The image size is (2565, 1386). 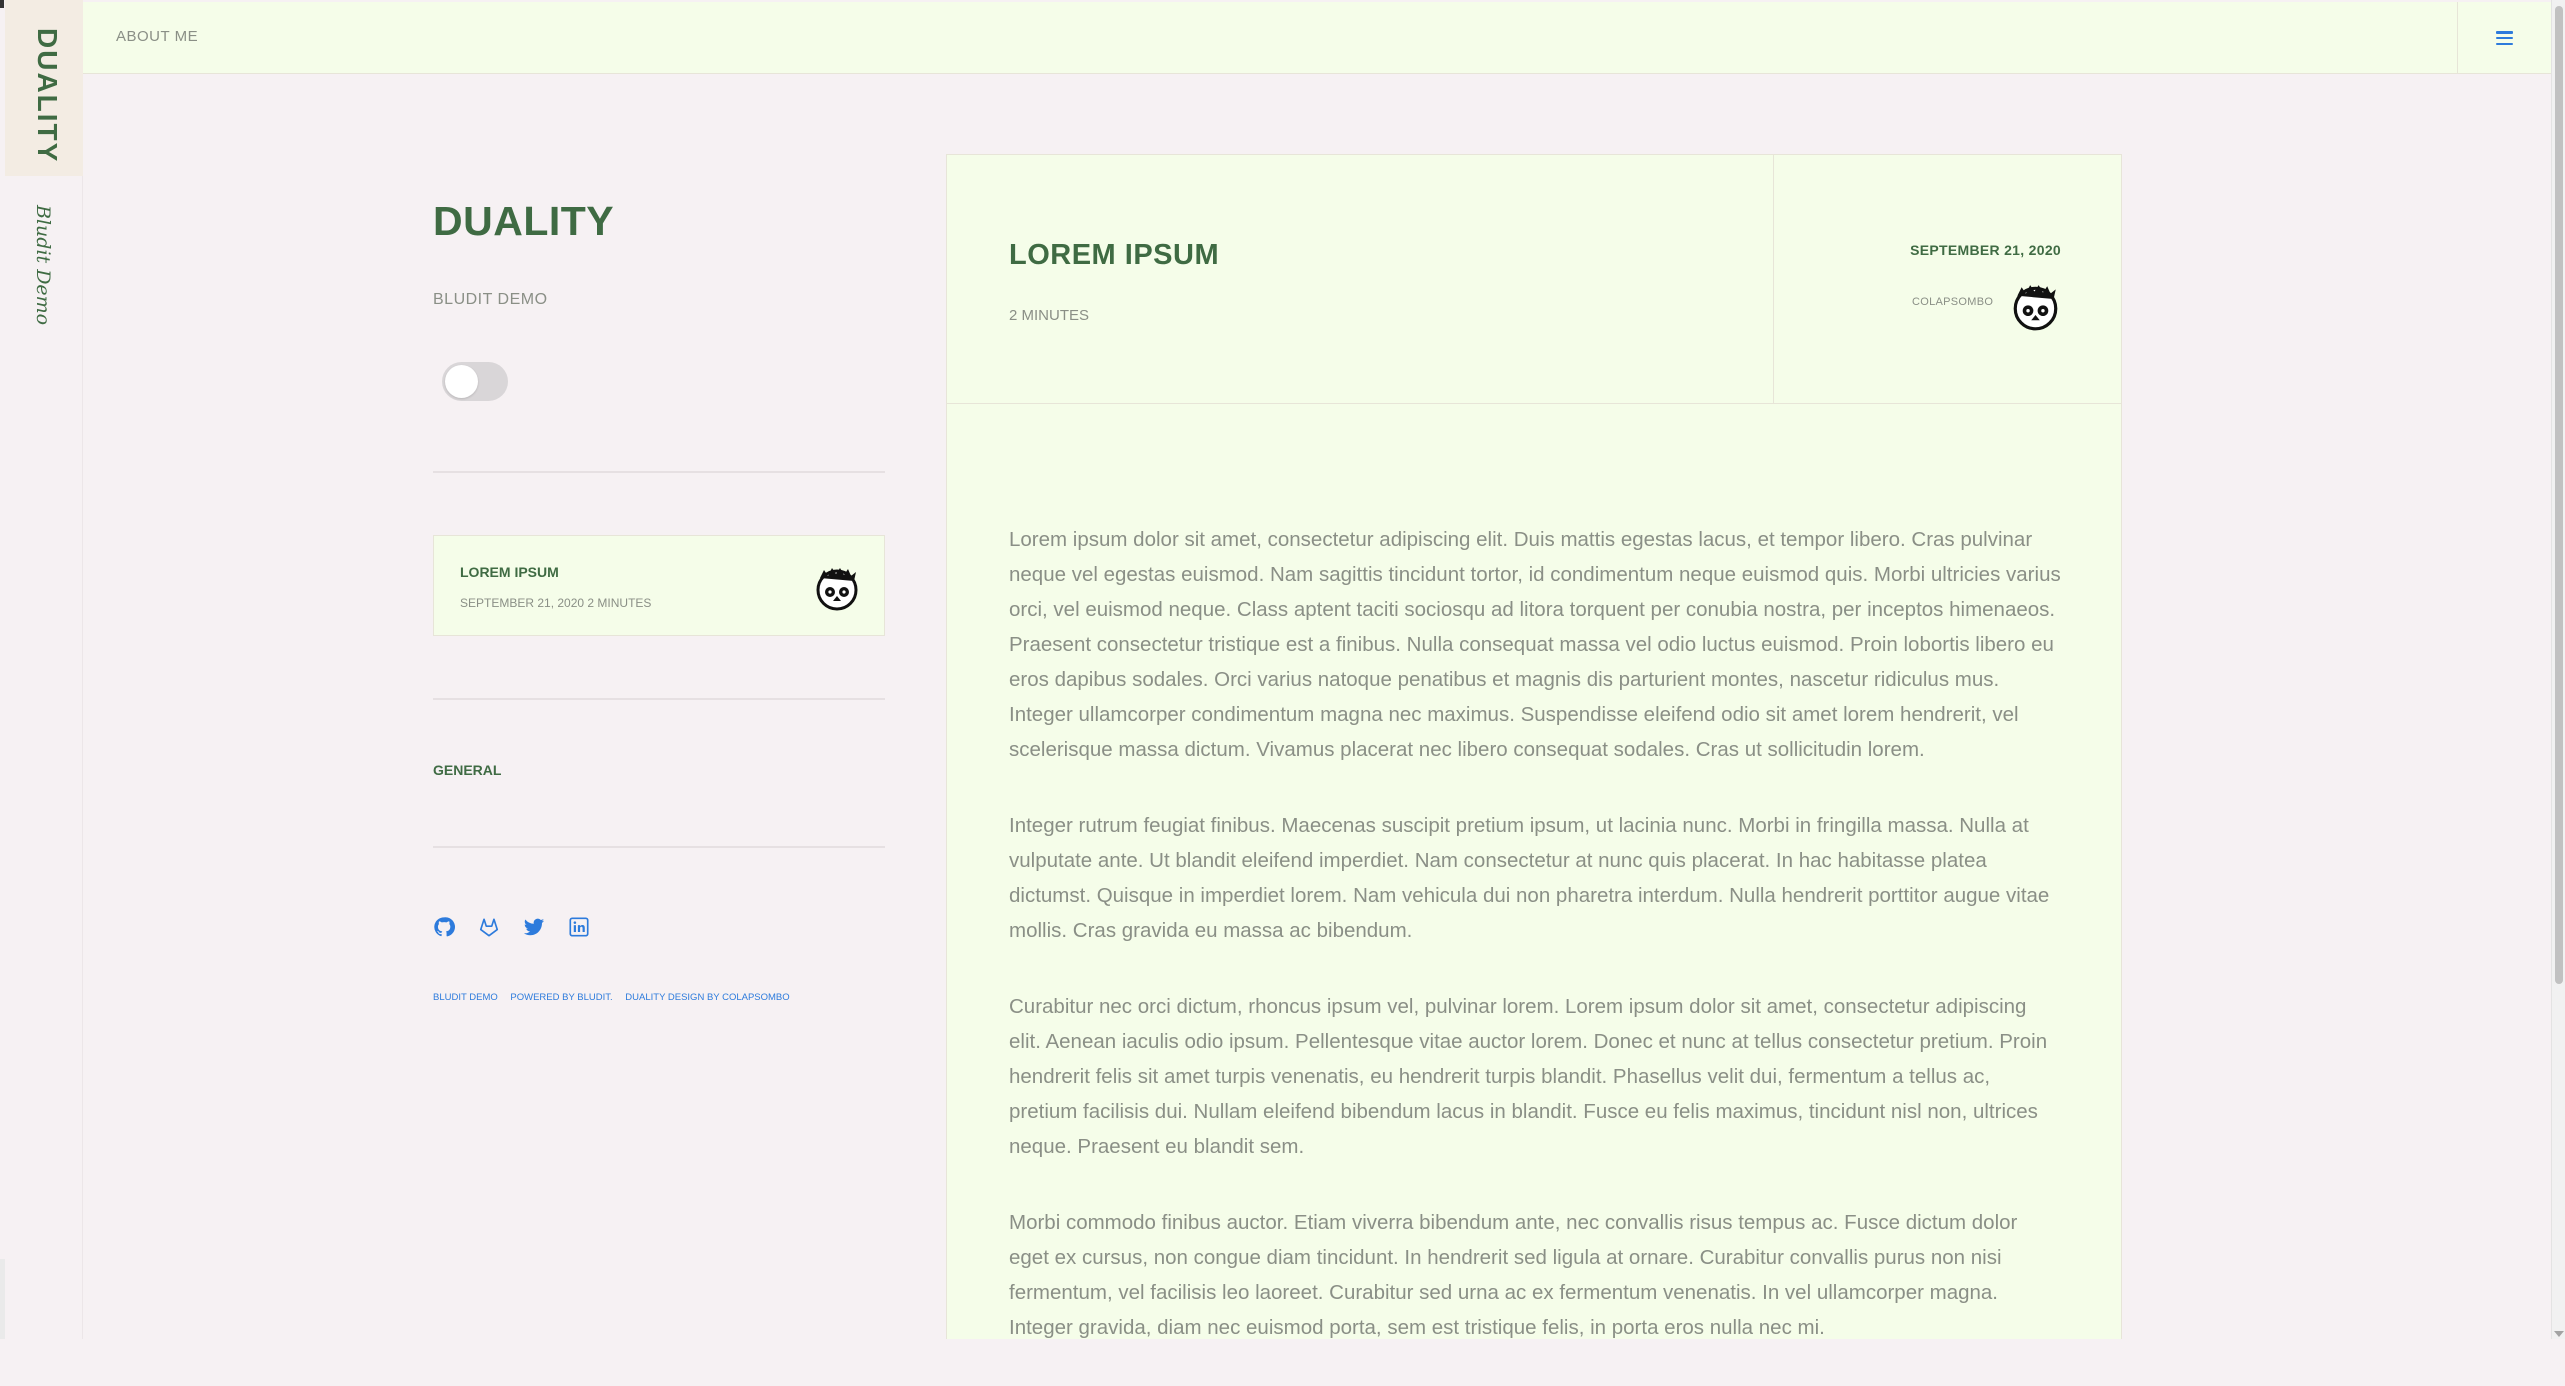 What do you see at coordinates (2, 4) in the screenshot?
I see `corner-mark` at bounding box center [2, 4].